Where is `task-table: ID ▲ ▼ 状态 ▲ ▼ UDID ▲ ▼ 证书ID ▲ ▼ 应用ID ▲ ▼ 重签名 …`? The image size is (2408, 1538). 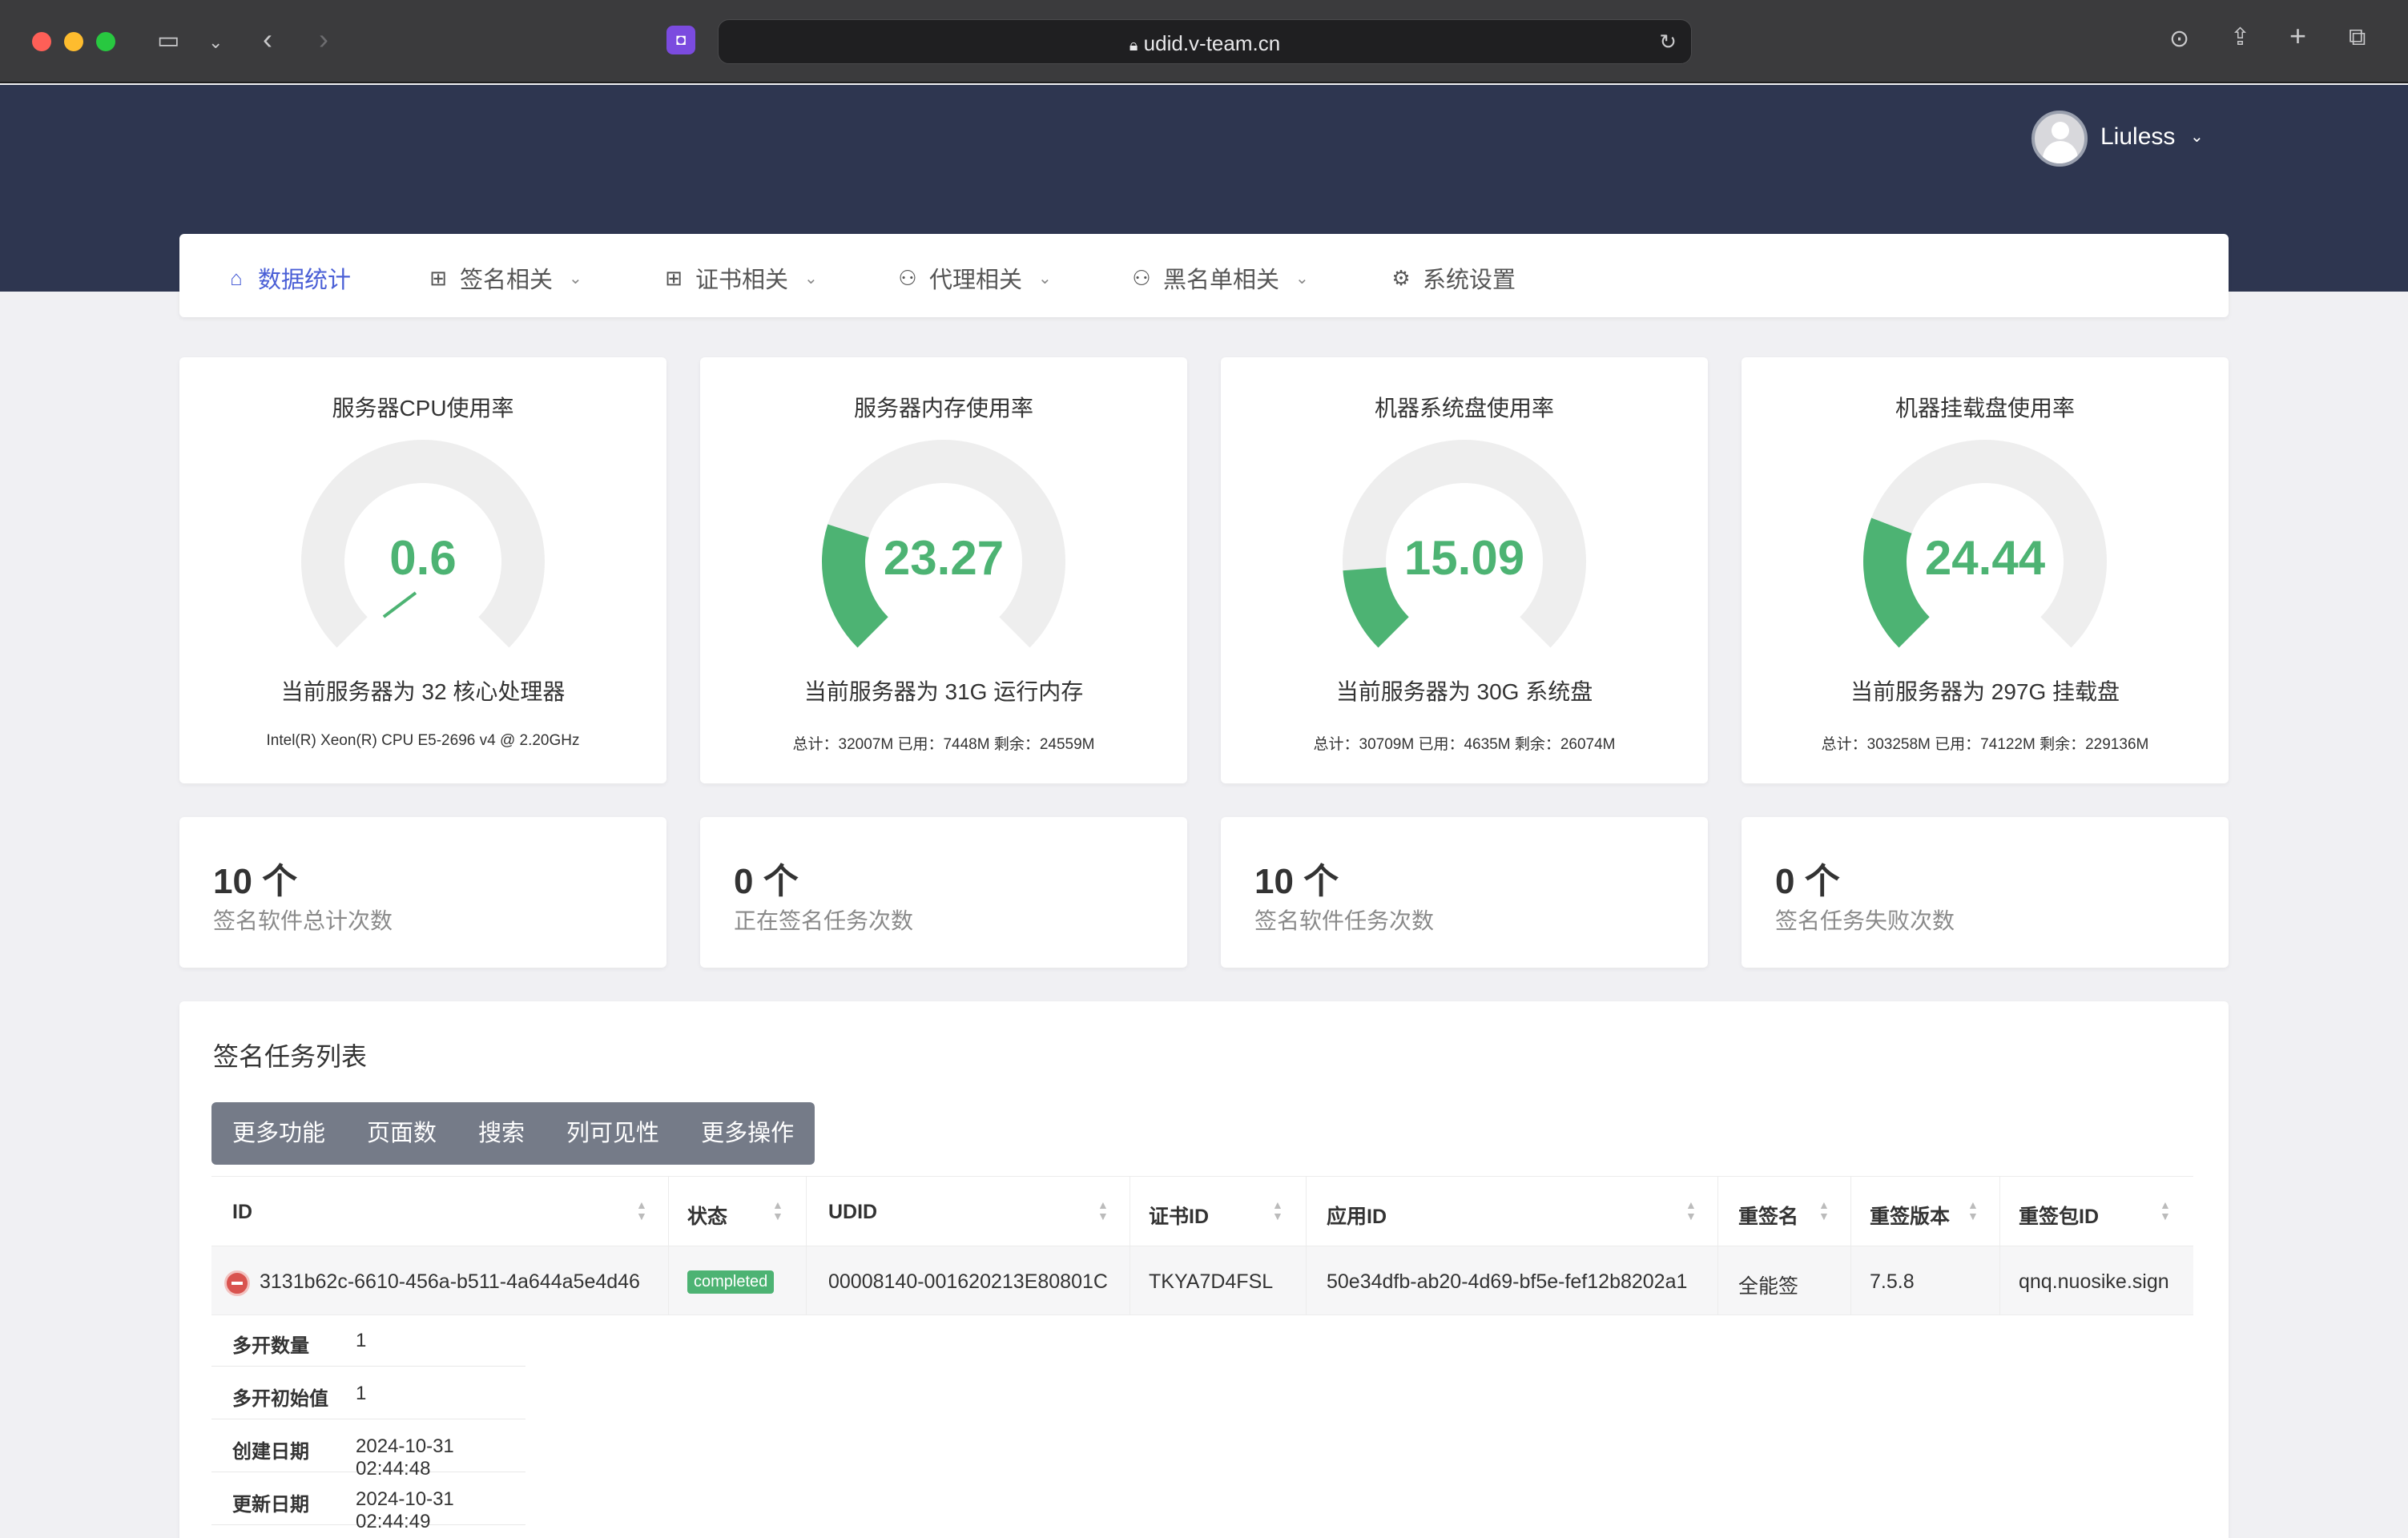 task-table: ID ▲ ▼ 状态 ▲ ▼ UDID ▲ ▼ 证书ID ▲ ▼ 应用ID ▲ ▼ 重签名 … is located at coordinates (1202, 1245).